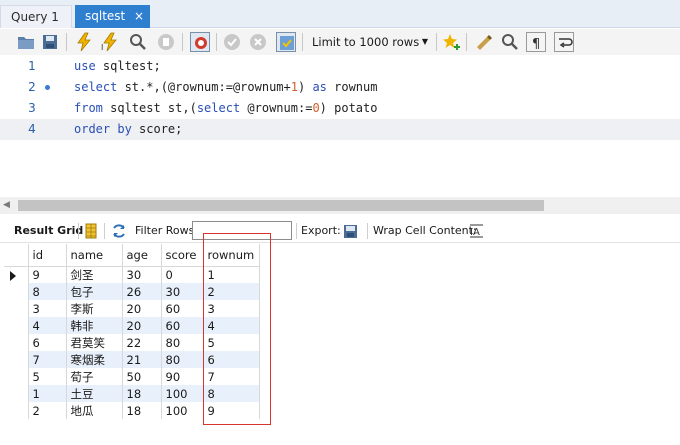 Image resolution: width=680 pixels, height=445 pixels. What do you see at coordinates (142, 342) in the screenshot?
I see `cell-age: 22` at bounding box center [142, 342].